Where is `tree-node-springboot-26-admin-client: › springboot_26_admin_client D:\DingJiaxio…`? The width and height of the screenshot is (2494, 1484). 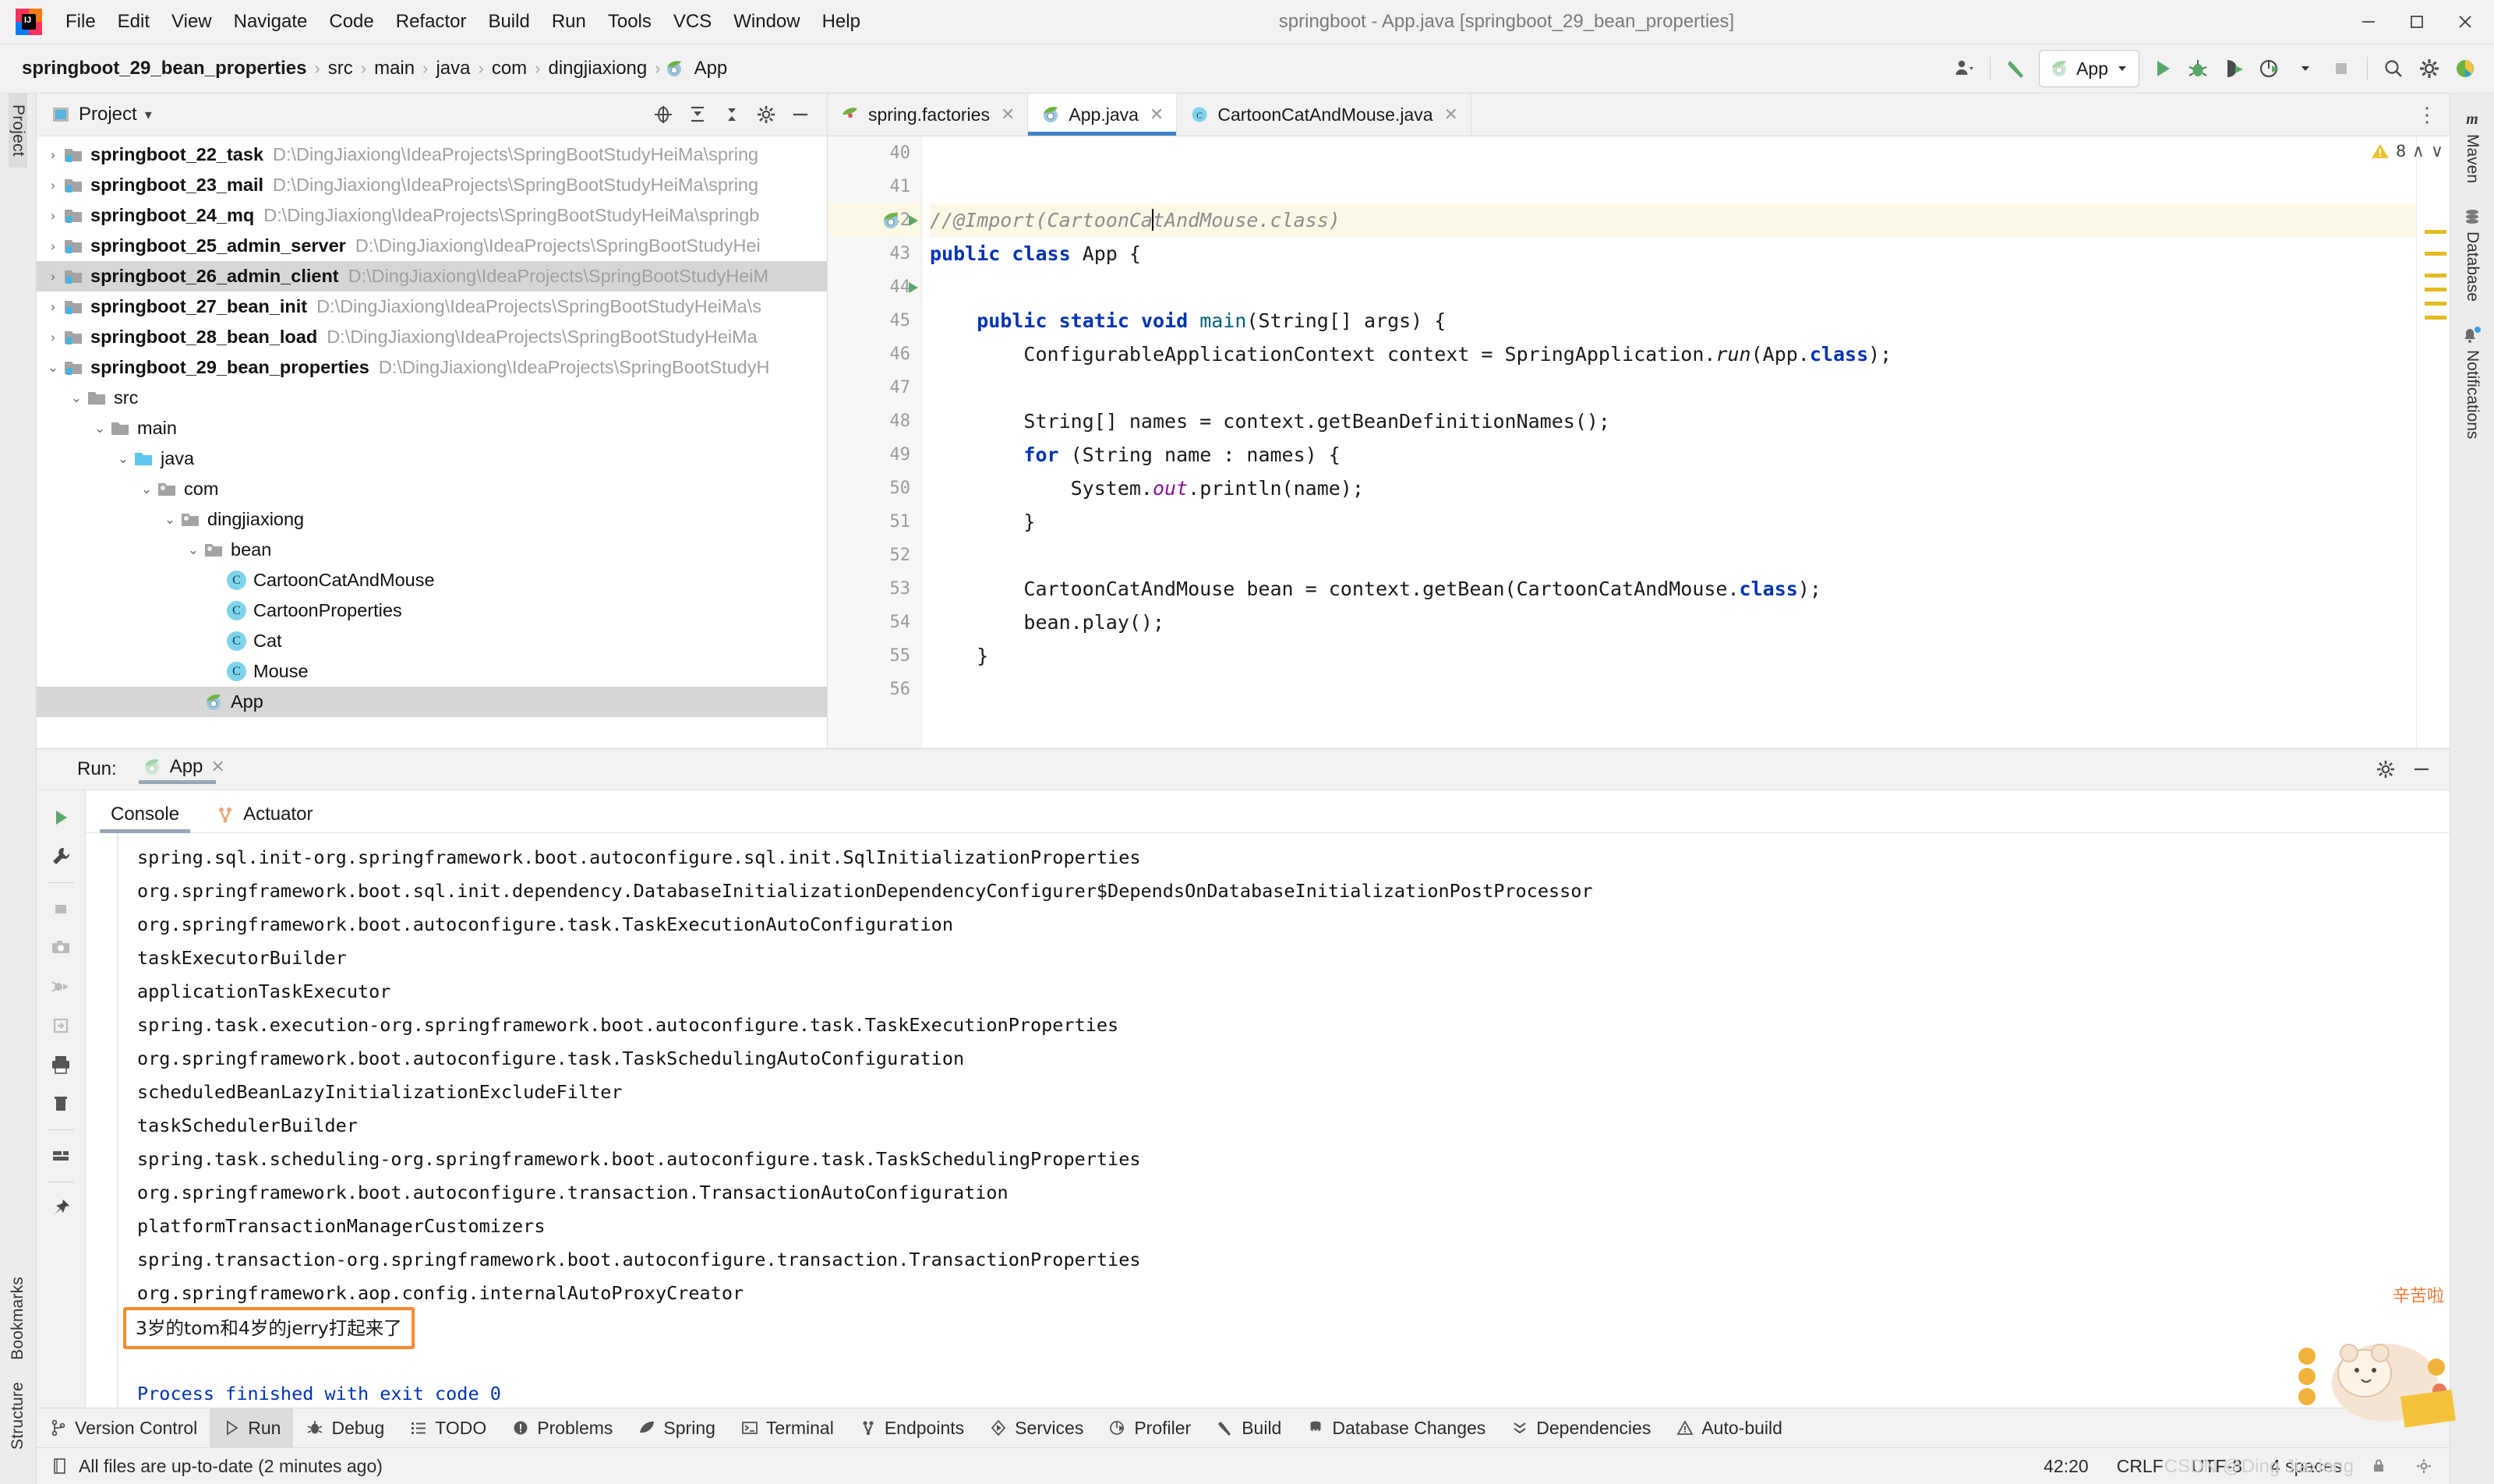 tree-node-springboot-26-admin-client: › springboot_26_admin_client D:\DingJiaxio… is located at coordinates (432, 276).